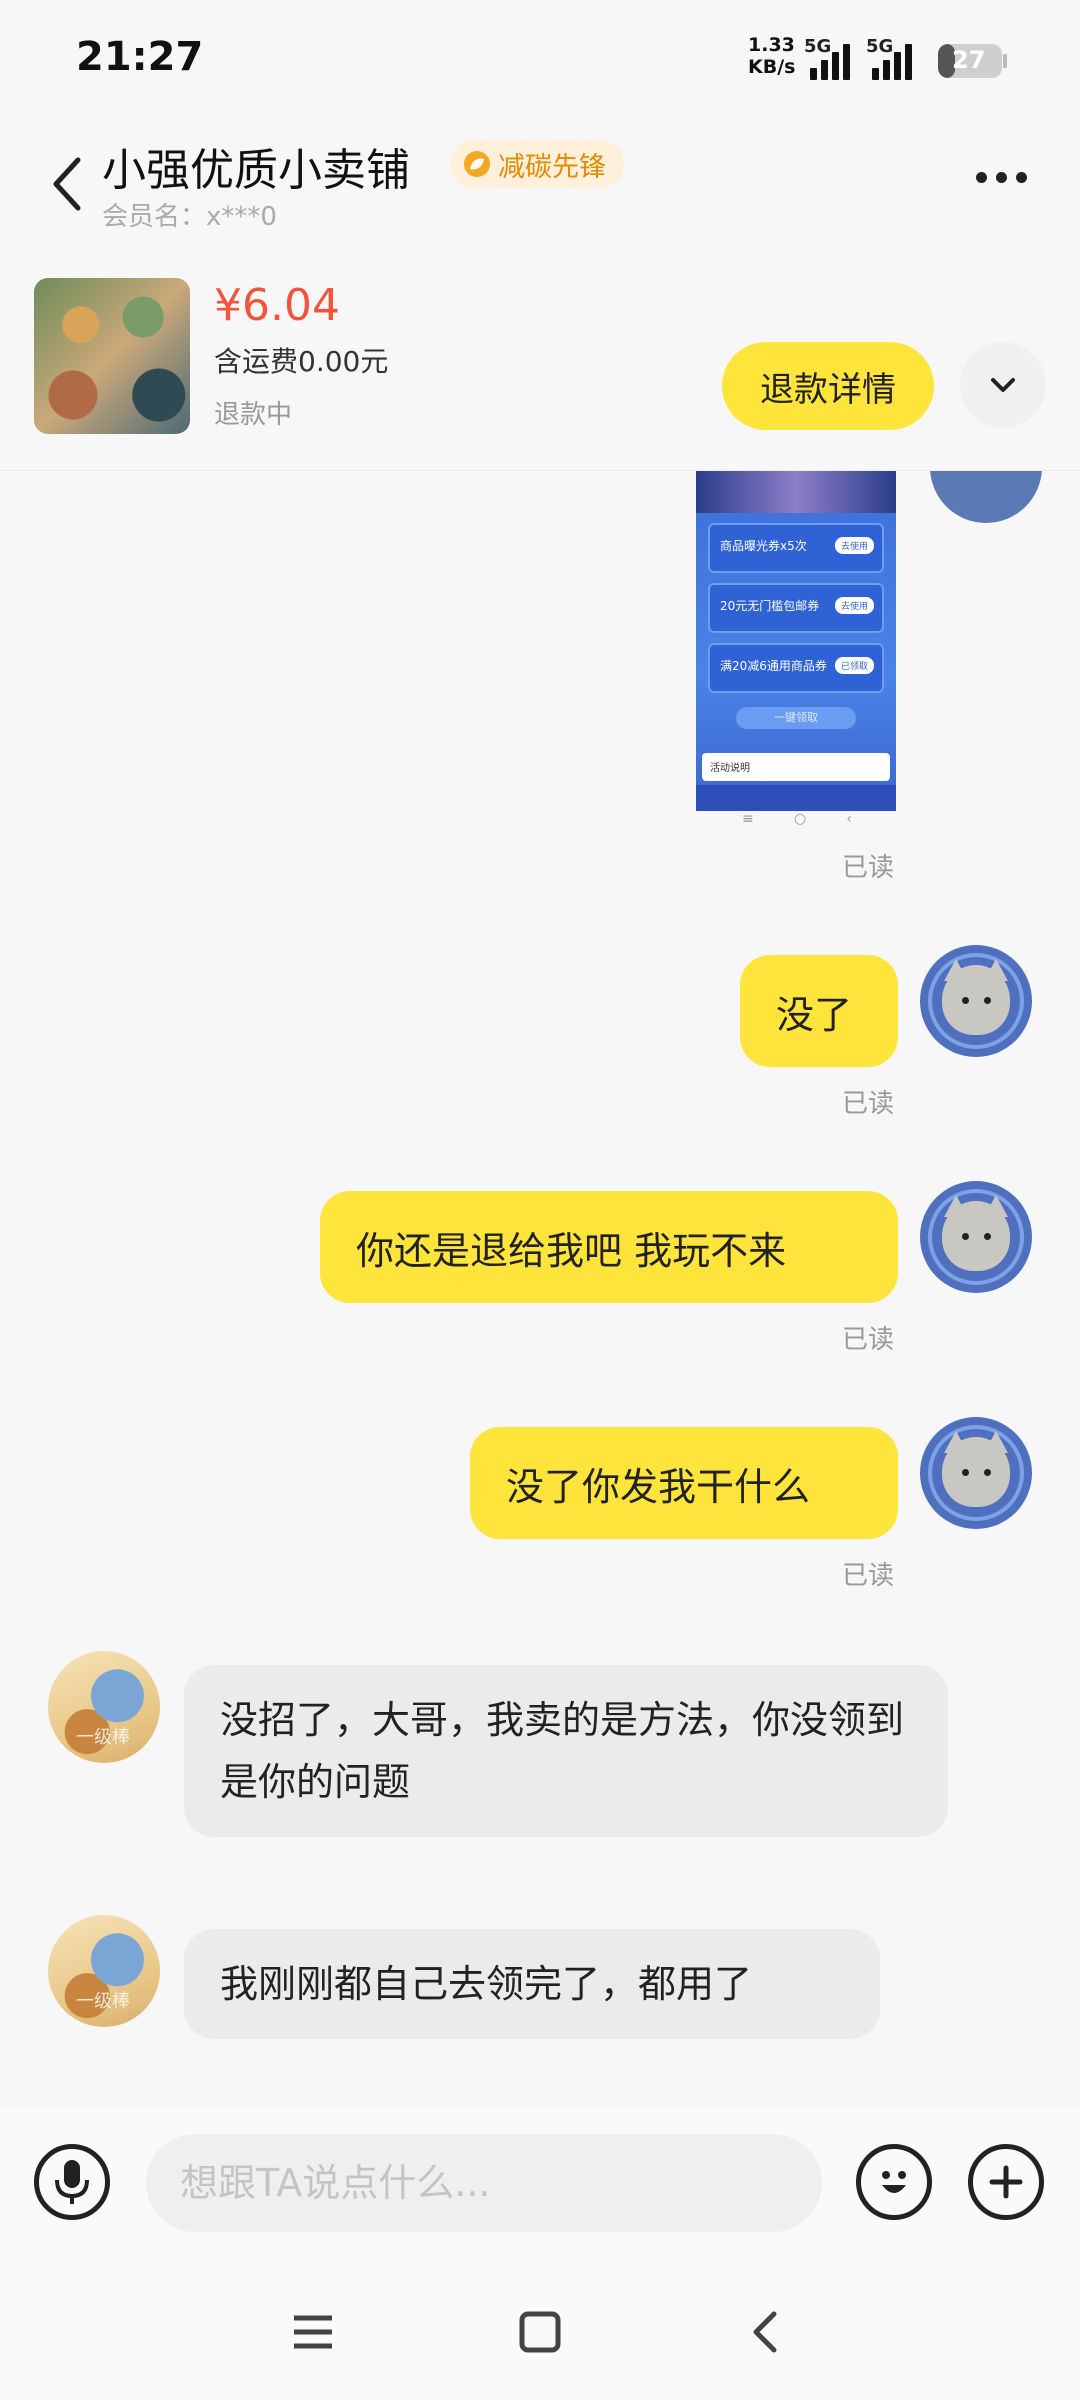  Describe the element at coordinates (301, 361) in the screenshot. I see `shipping-fee: 含运费0.00元` at that location.